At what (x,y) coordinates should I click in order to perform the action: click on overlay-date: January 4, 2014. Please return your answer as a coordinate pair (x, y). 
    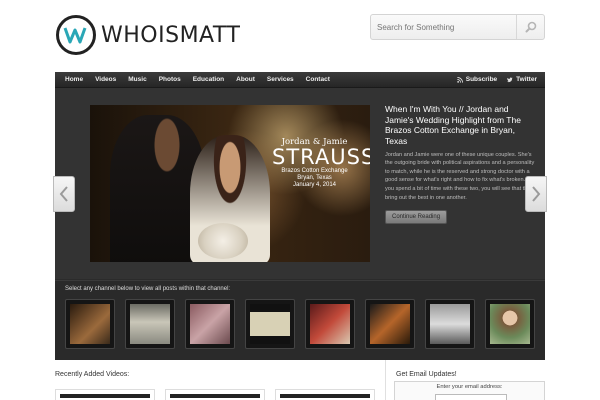
    Looking at the image, I should click on (314, 185).